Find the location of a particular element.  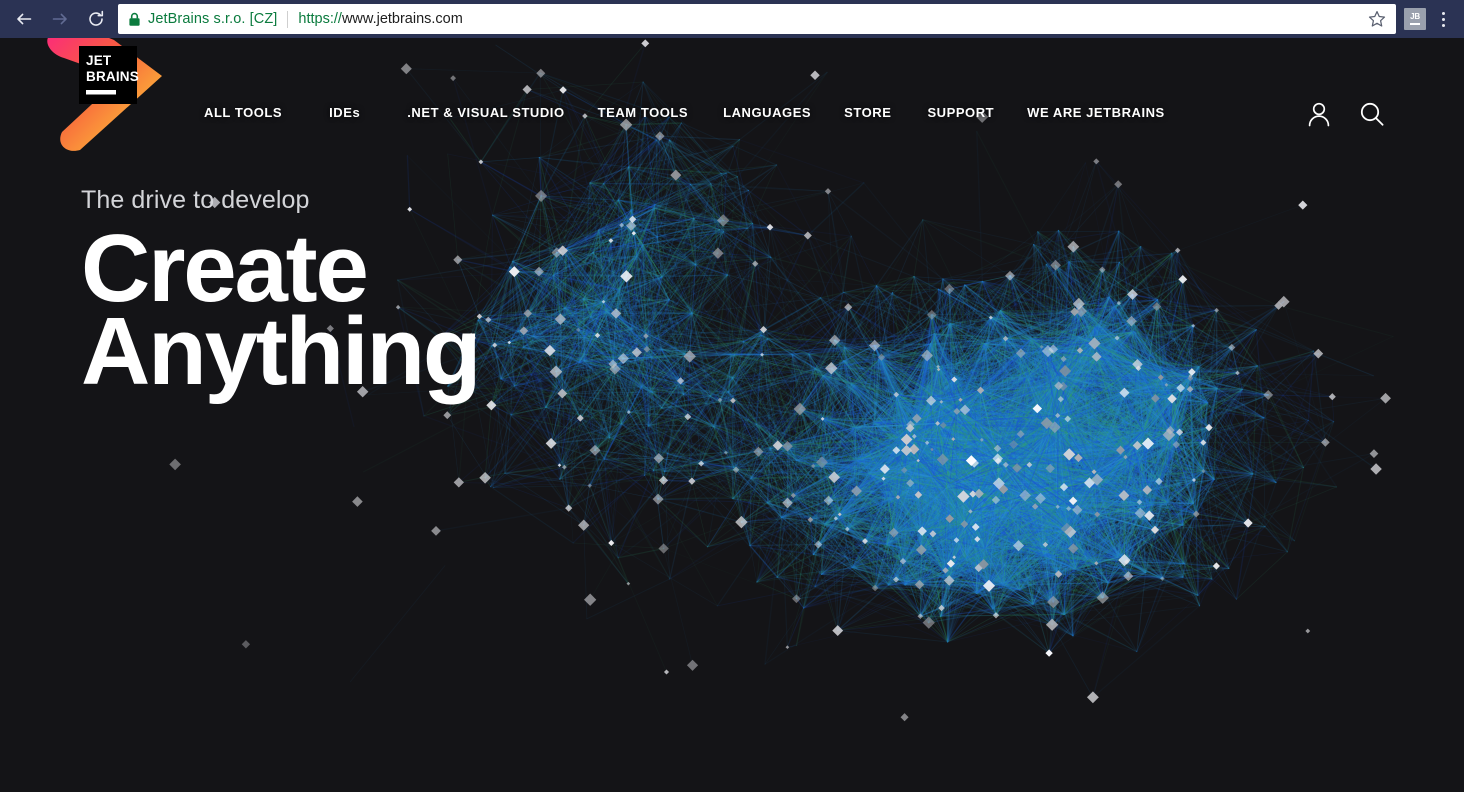

url-scheme: https:// is located at coordinates (320, 19).